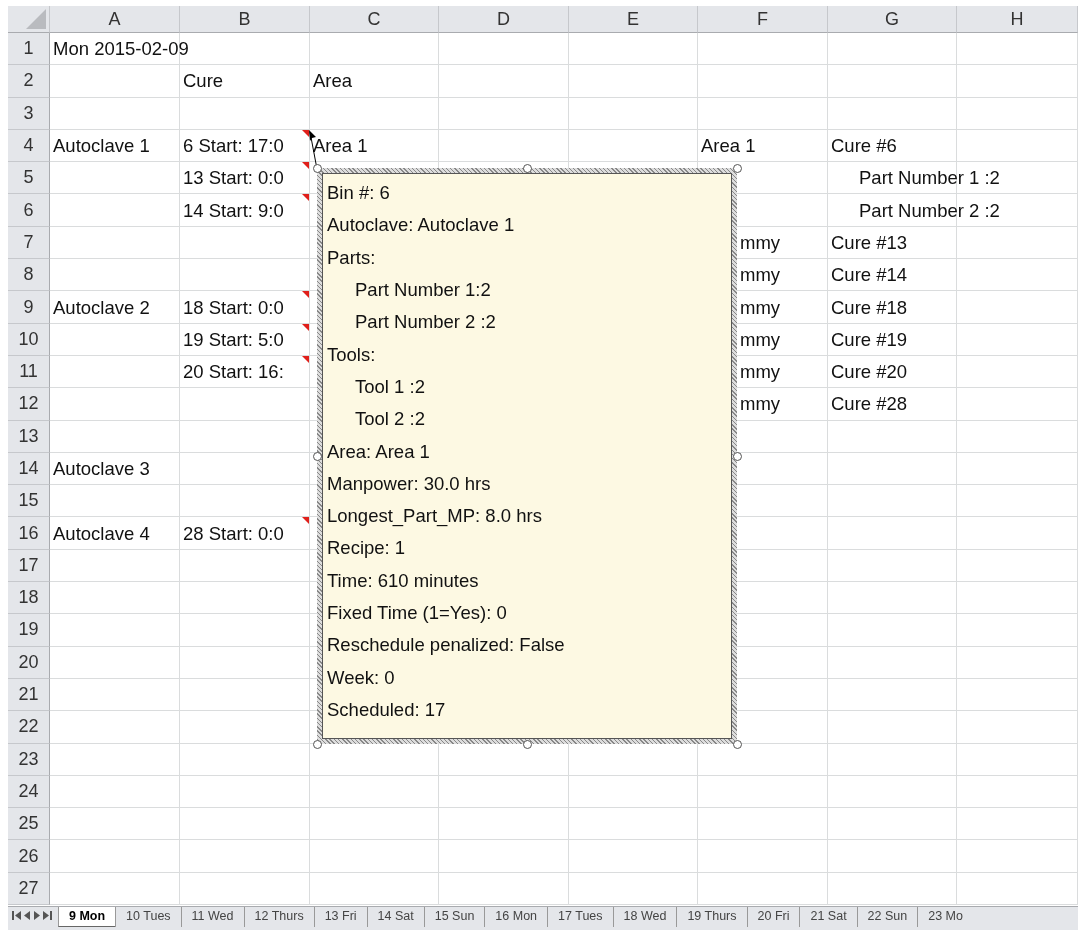 This screenshot has width=1078, height=930. Describe the element at coordinates (516, 917) in the screenshot. I see `sheet-tab: 16 Mon` at that location.